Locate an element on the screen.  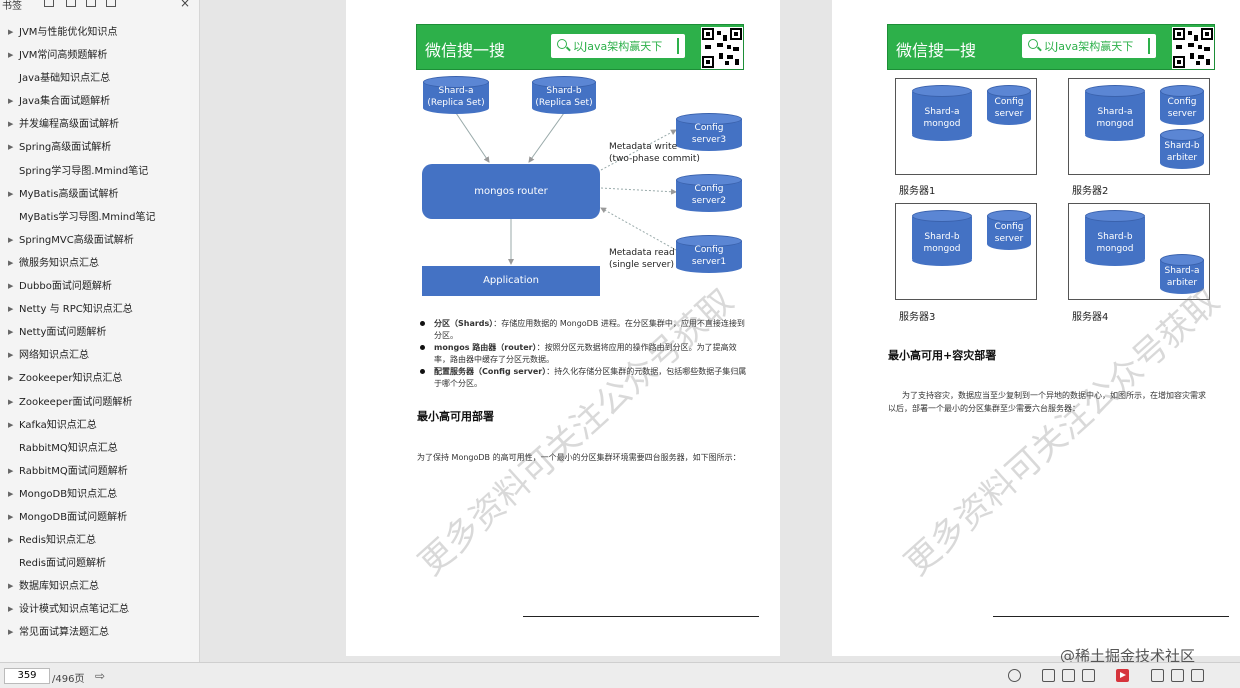
sidebar-bookmark-label: 数据库知识点汇总 is located at coordinates (59, 587).